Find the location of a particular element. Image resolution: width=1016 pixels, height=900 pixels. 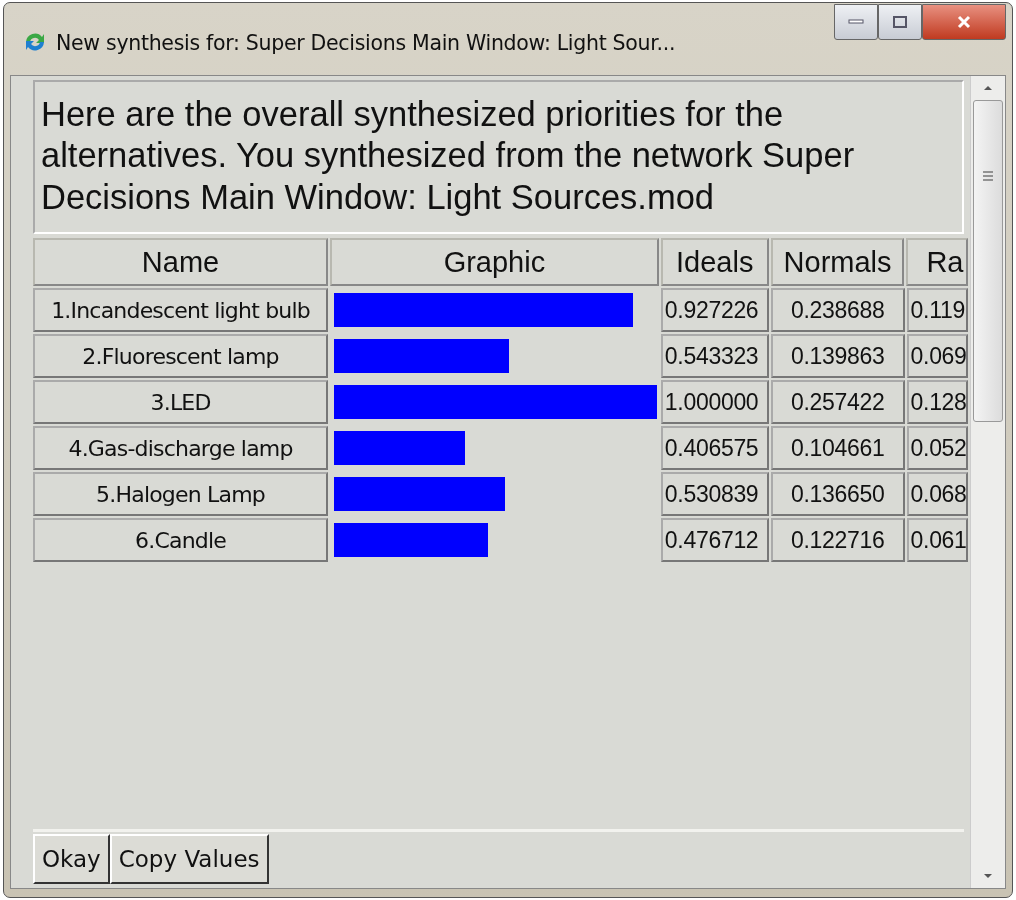

column-header: Normals is located at coordinates (837, 262).